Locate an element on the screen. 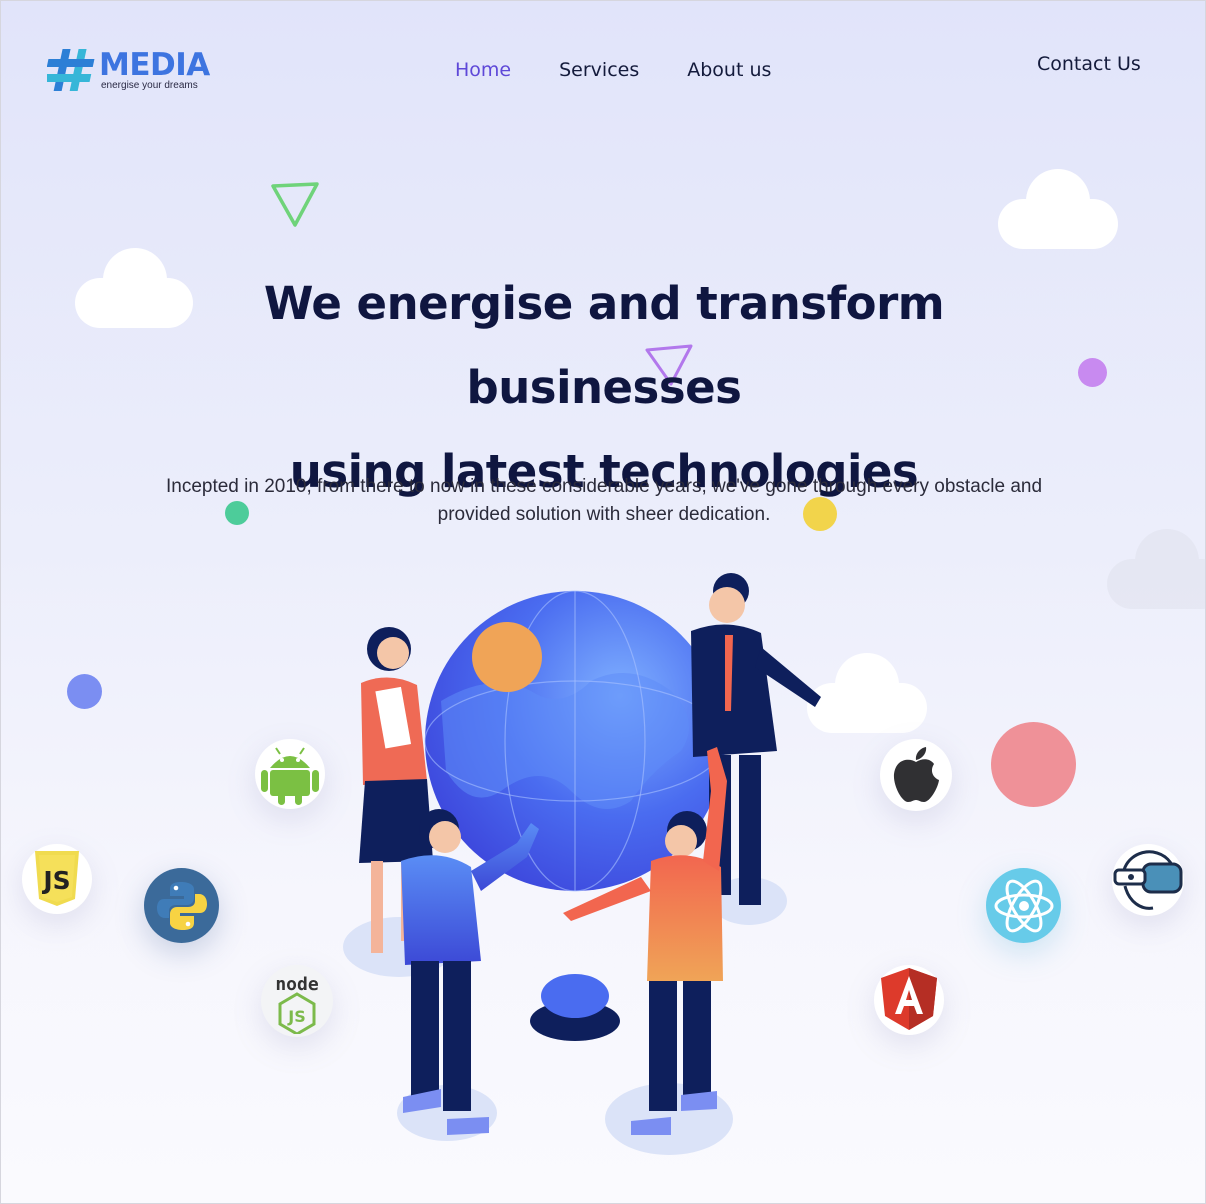  react-icon is located at coordinates (1023, 905).